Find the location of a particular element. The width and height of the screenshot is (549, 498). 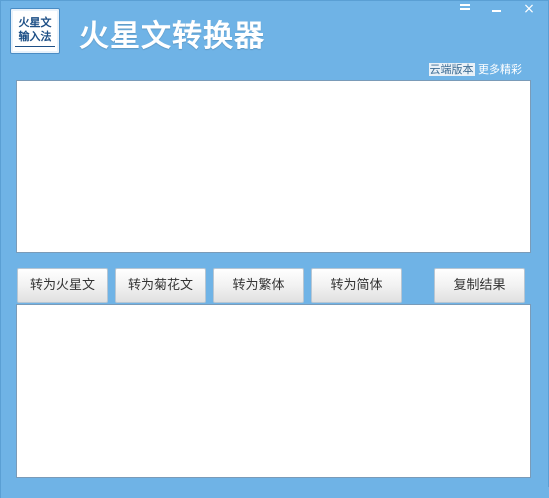

logo-text-line1: 火星文 is located at coordinates (35, 22).